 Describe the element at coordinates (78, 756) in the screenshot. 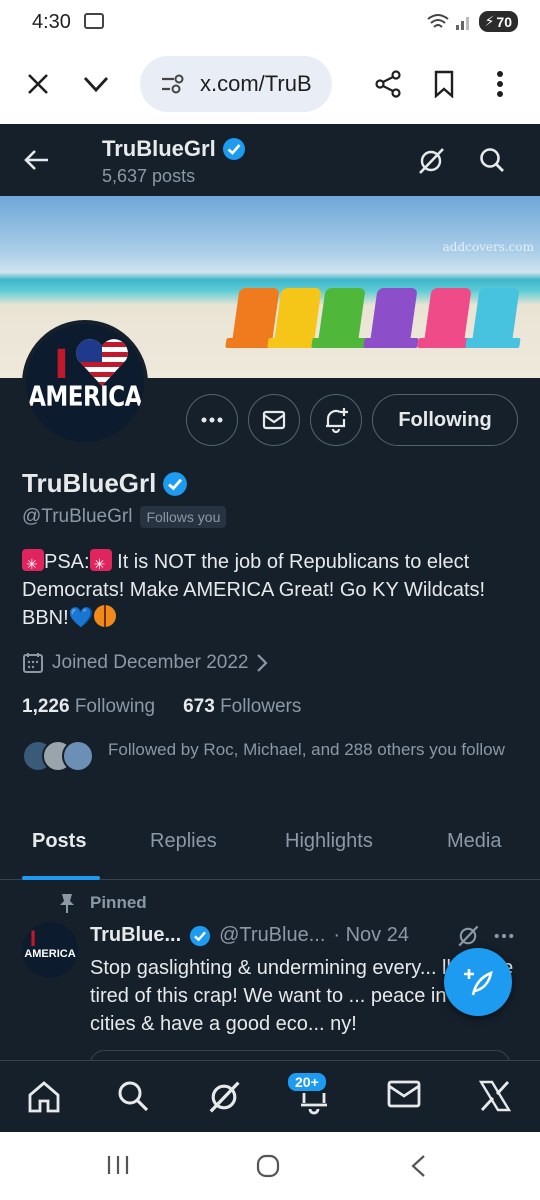

I see `follower-avatar` at that location.